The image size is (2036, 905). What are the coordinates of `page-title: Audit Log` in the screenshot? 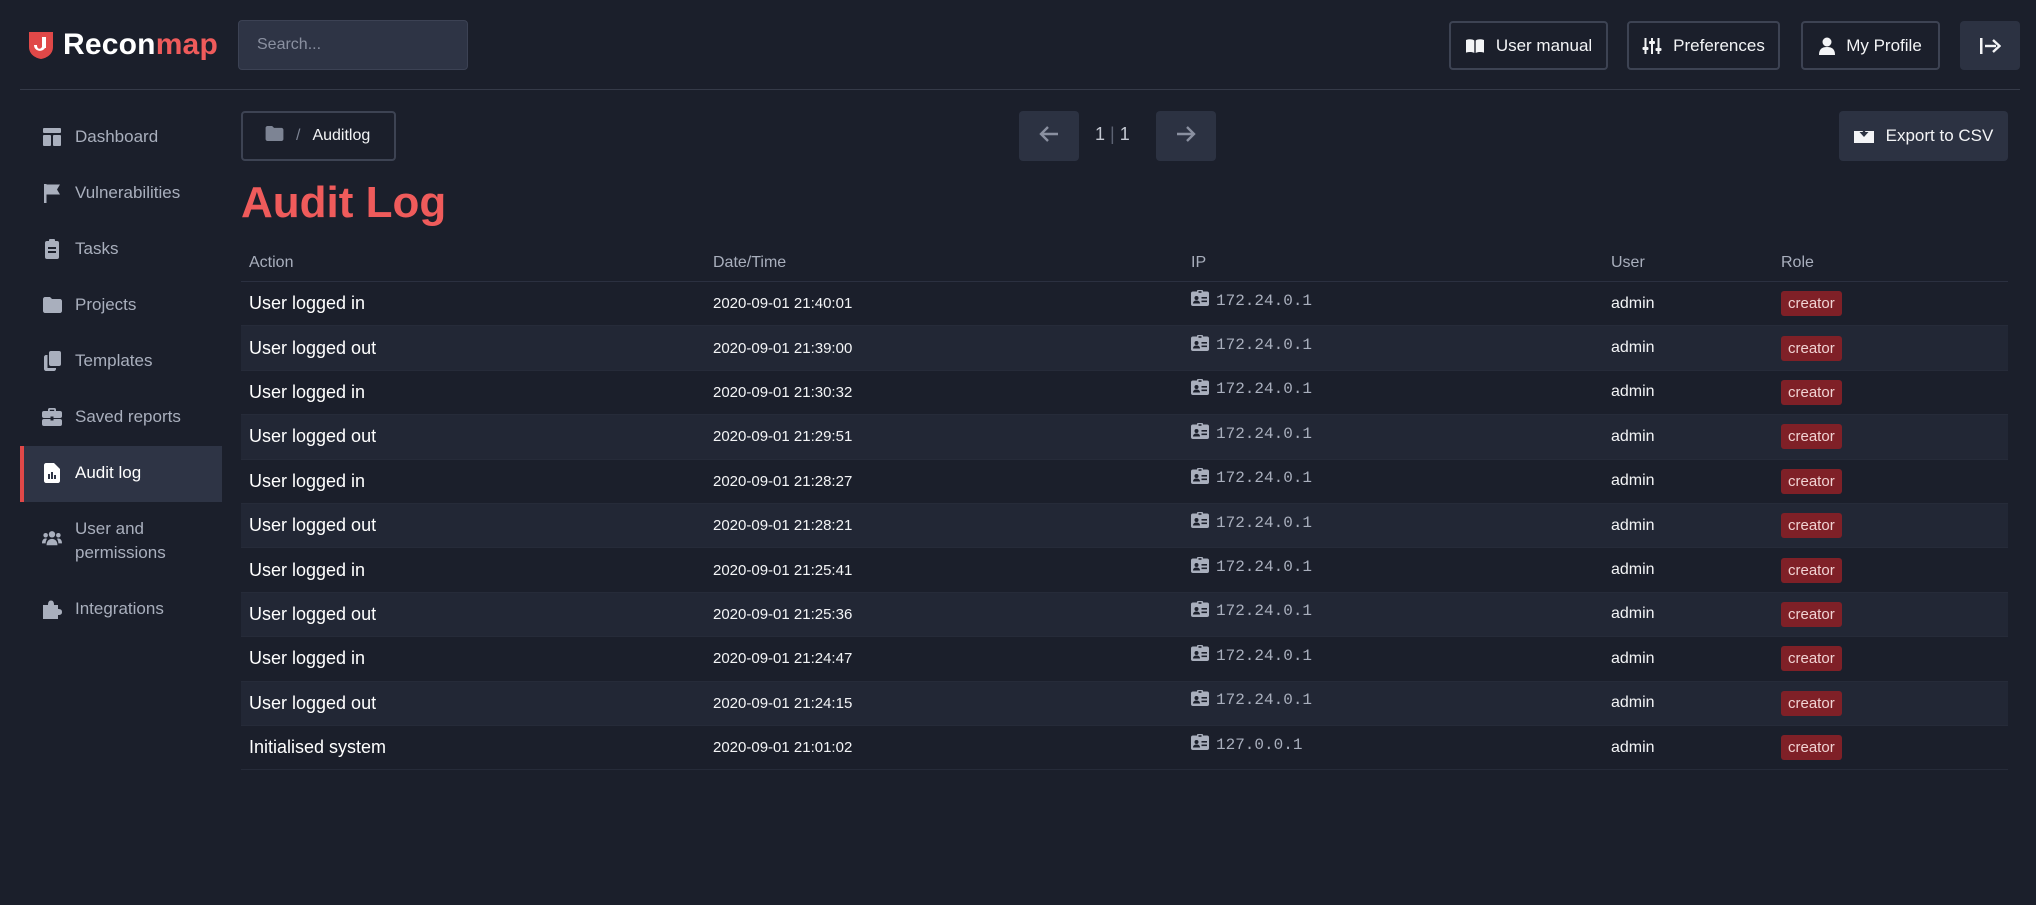 It's located at (344, 202).